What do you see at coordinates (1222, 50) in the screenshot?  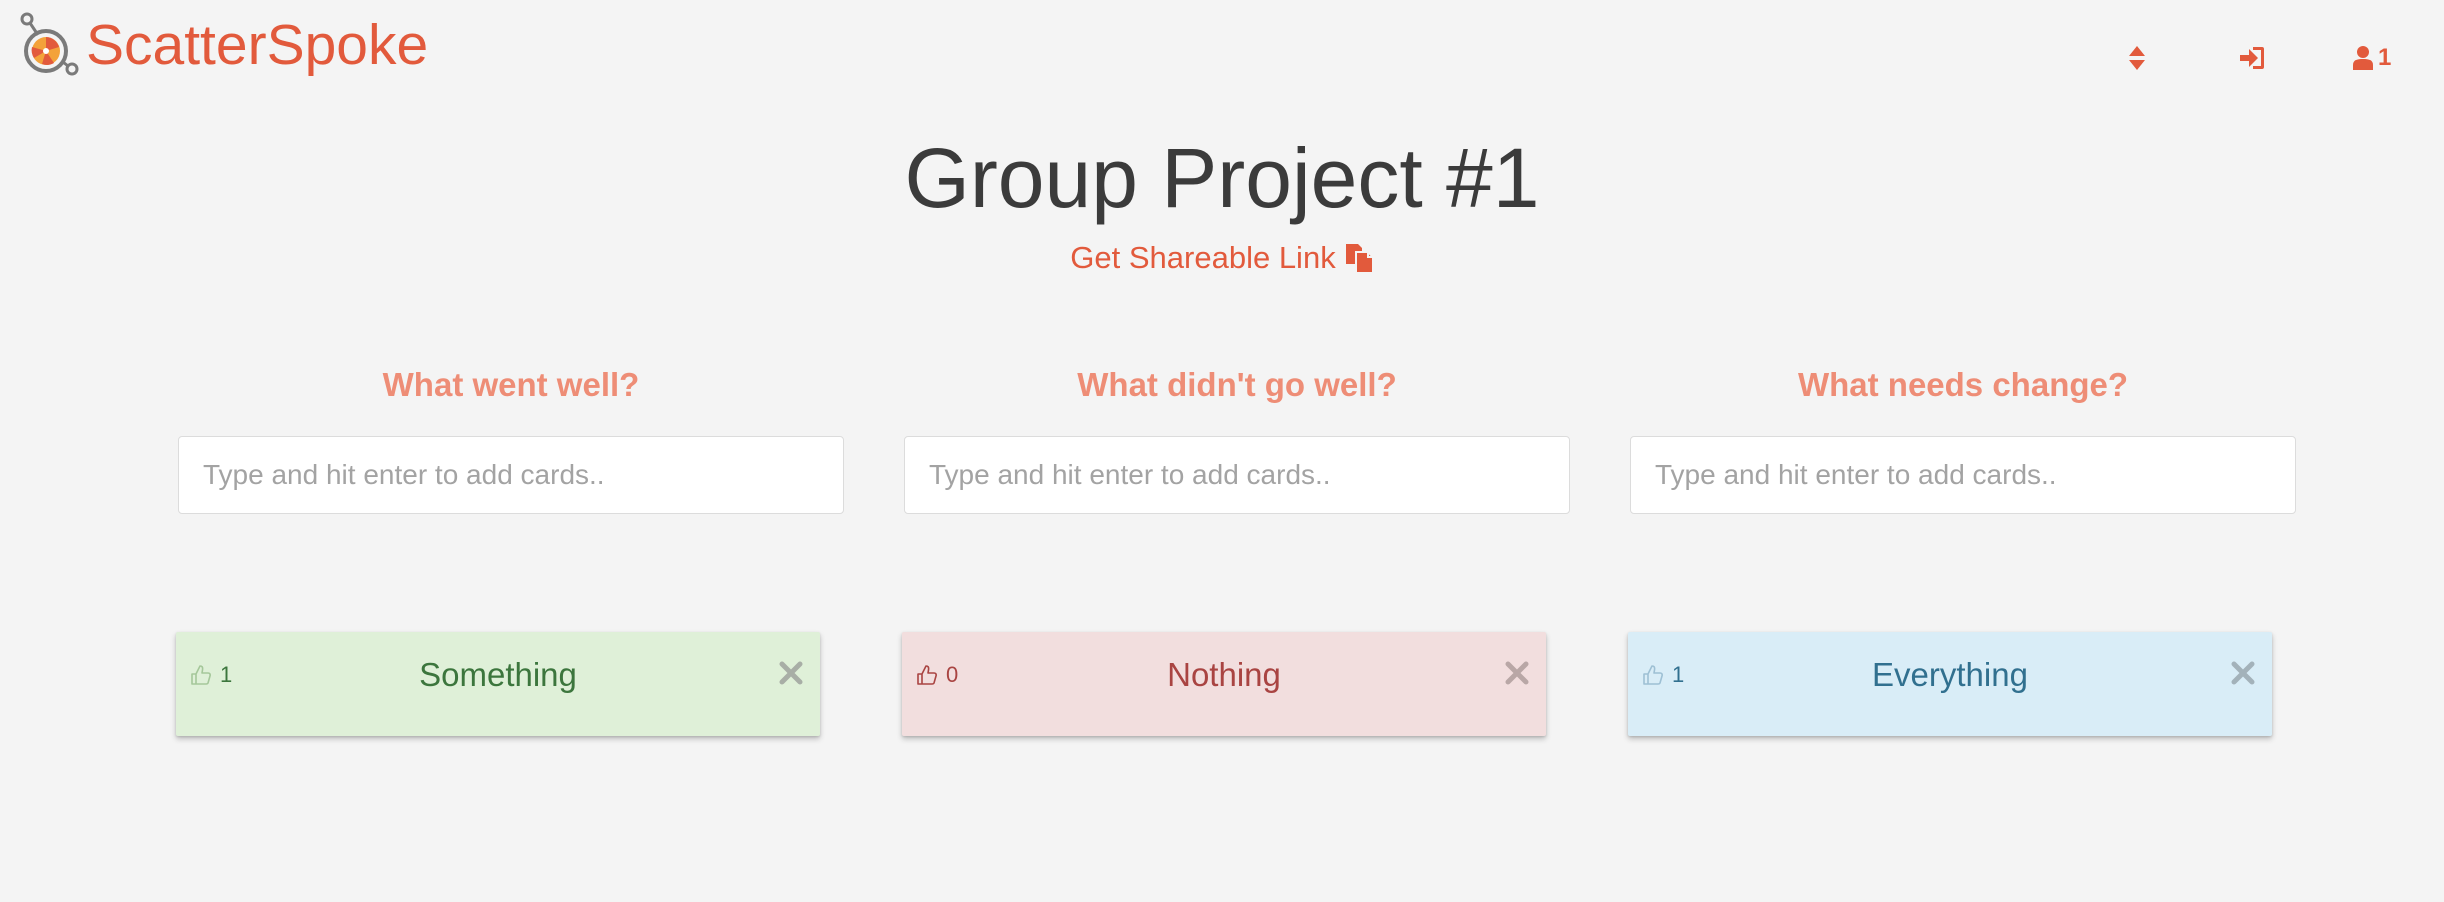 I see `navbar: ScatterSpoke 1` at bounding box center [1222, 50].